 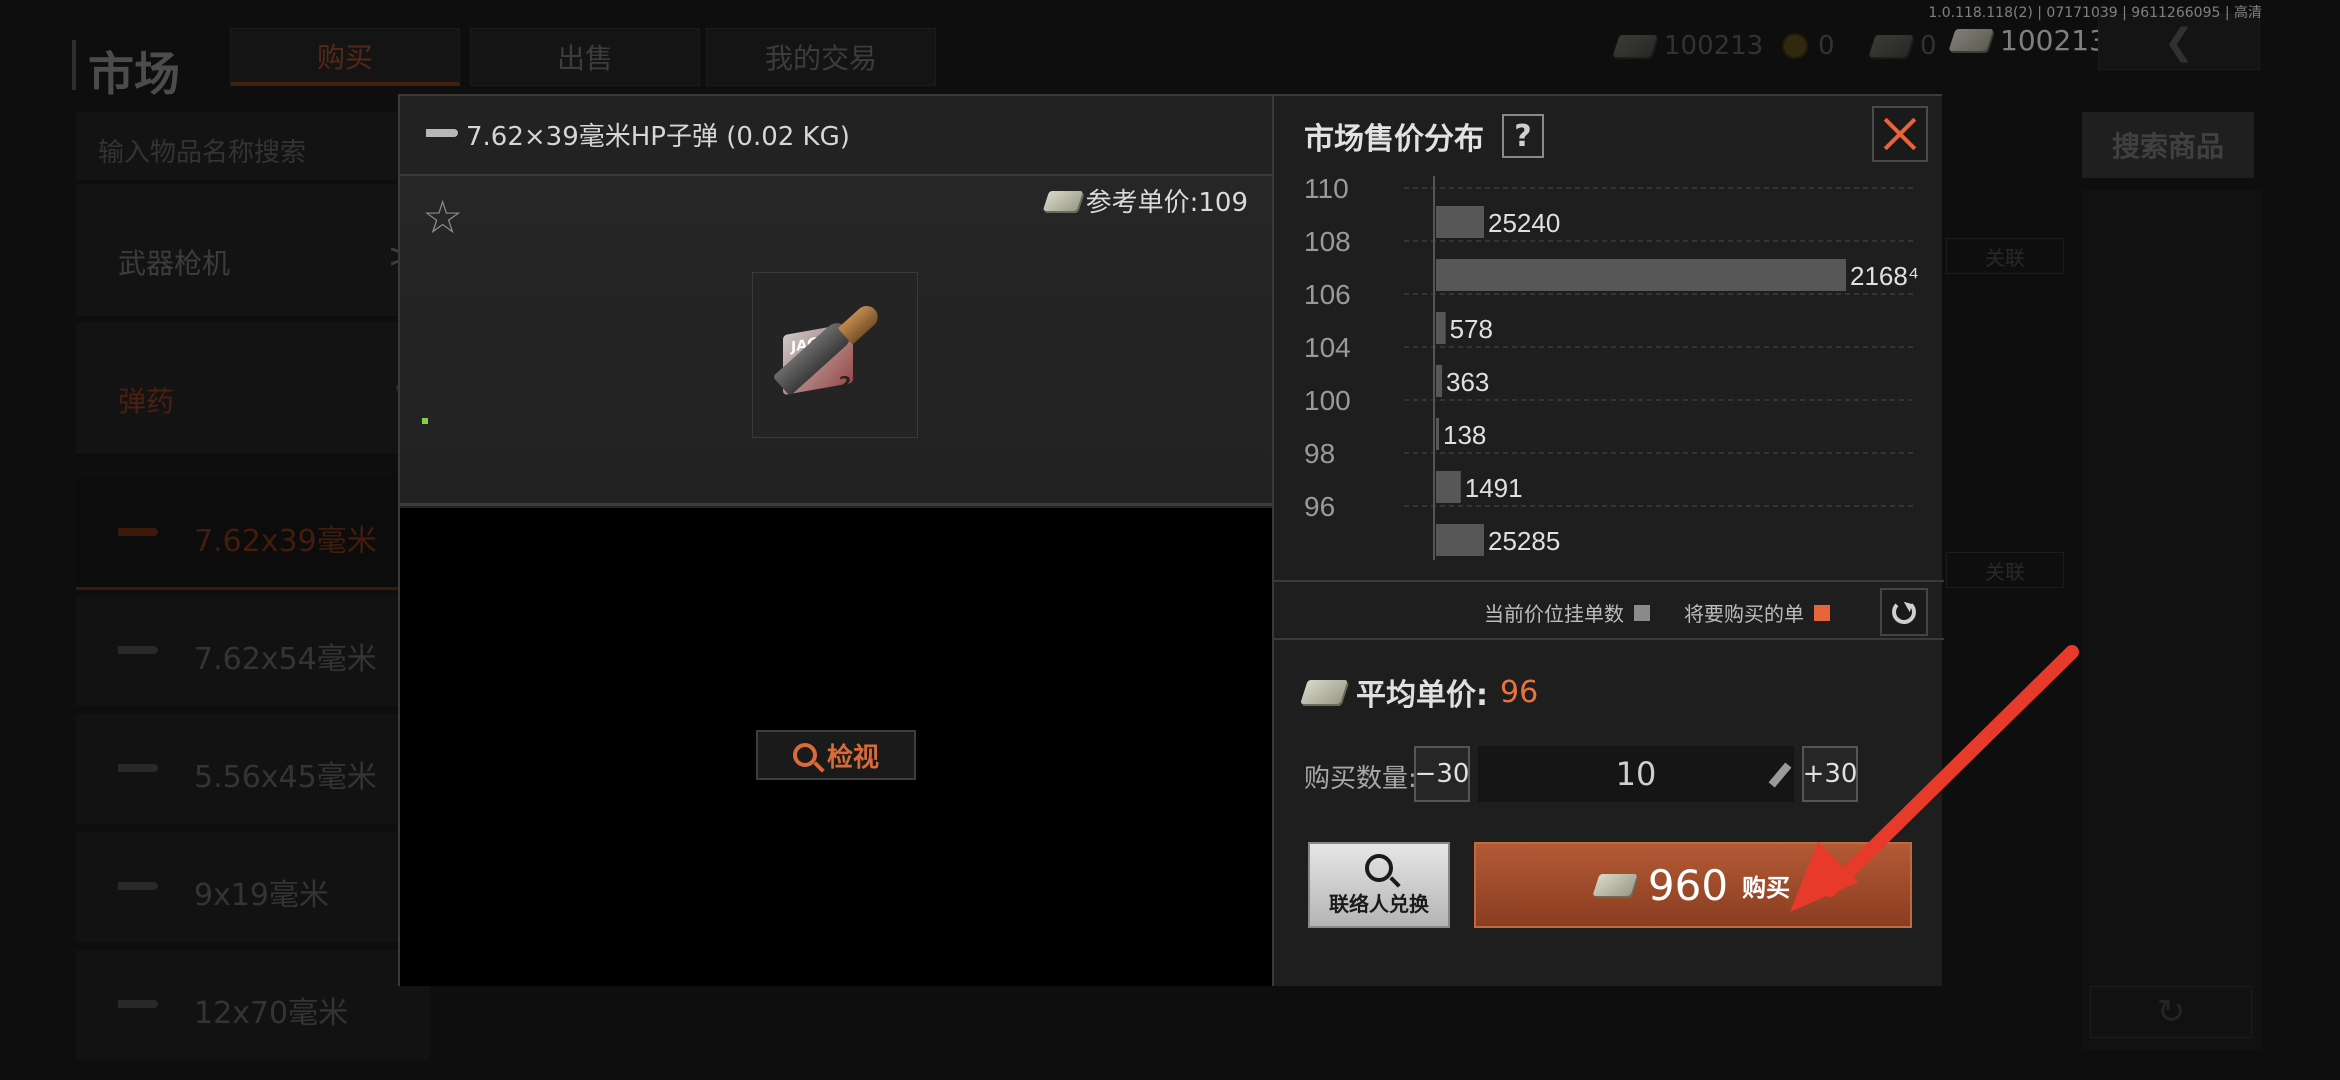 I want to click on average-price: 平均单价: 96, so click(x=1419, y=692).